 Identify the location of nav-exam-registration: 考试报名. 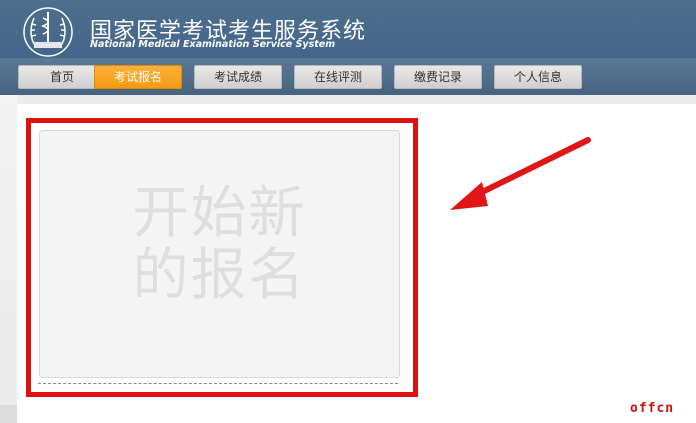
(138, 77).